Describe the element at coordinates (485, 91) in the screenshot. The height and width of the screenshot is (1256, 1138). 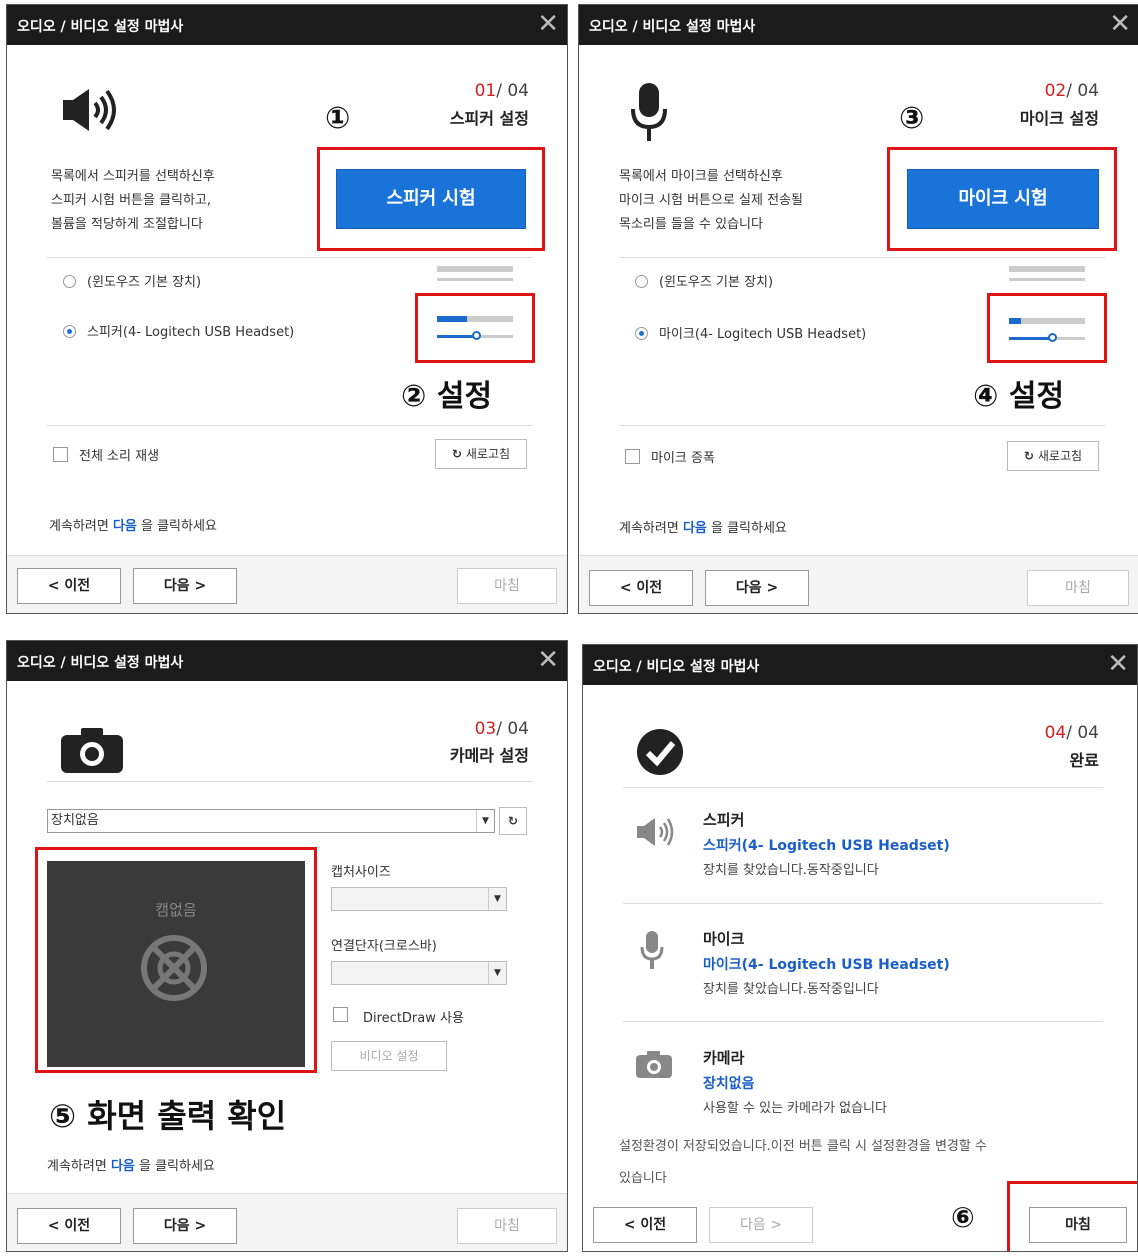
I see `step-number: 01` at that location.